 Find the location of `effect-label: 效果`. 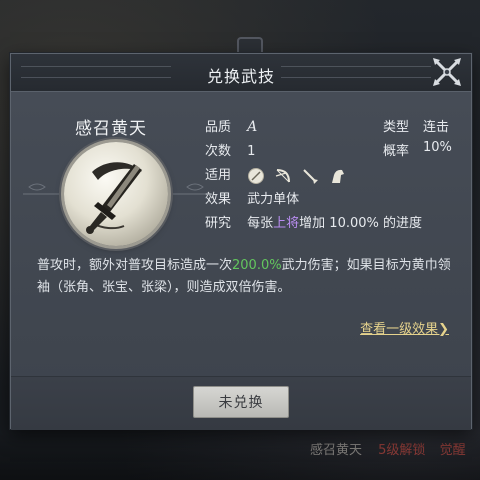

effect-label: 效果 is located at coordinates (218, 199).